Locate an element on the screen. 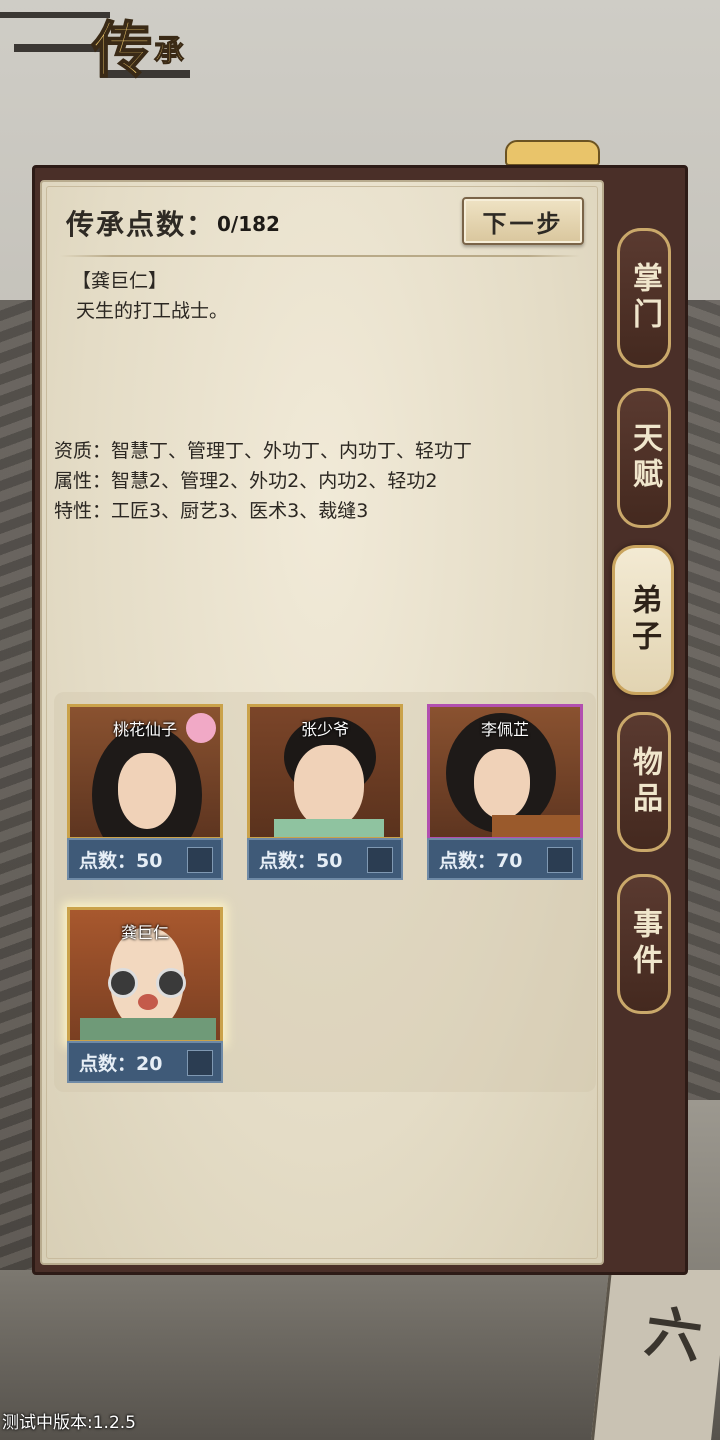 The height and width of the screenshot is (1440, 720). cloud-ornament-icon is located at coordinates (552, 153).